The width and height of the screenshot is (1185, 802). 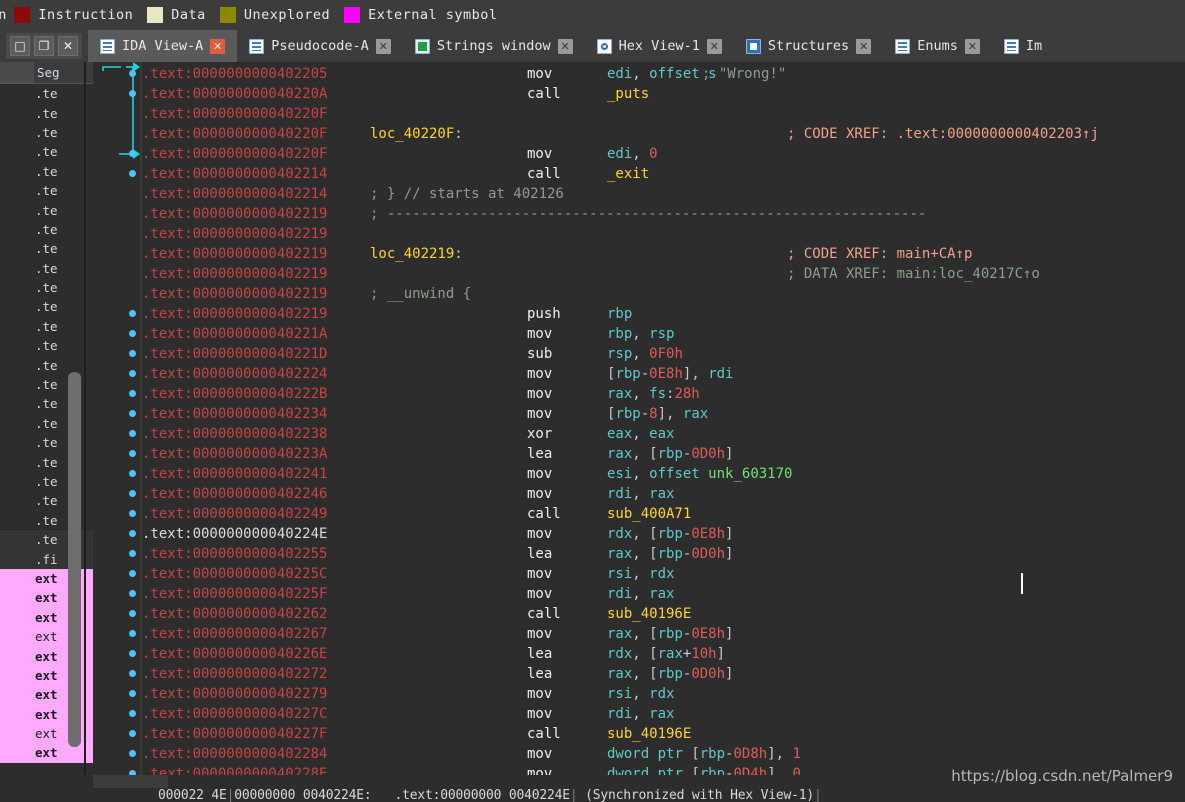 I want to click on code-line: .text:000000000040221D, so click(x=234, y=354).